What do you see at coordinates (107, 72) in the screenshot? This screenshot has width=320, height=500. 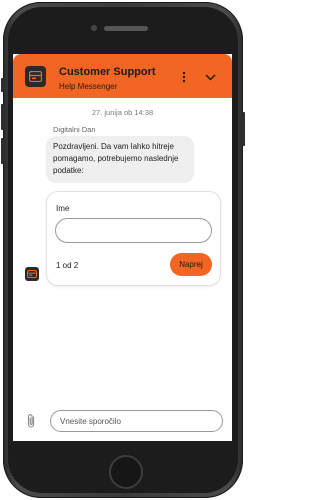 I see `header-title: Customer Support` at bounding box center [107, 72].